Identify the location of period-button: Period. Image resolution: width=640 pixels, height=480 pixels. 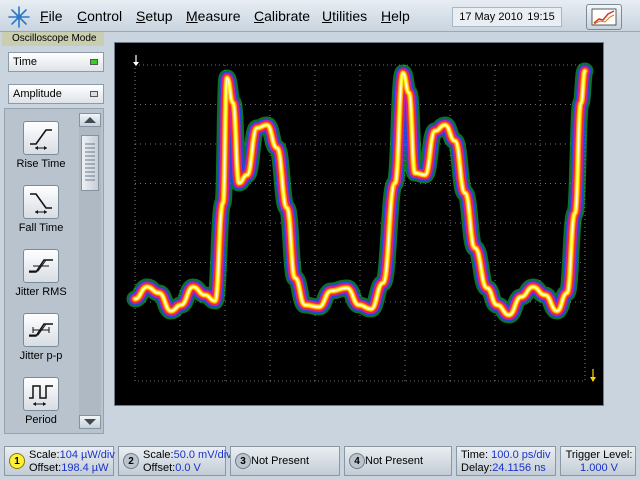
(41, 403).